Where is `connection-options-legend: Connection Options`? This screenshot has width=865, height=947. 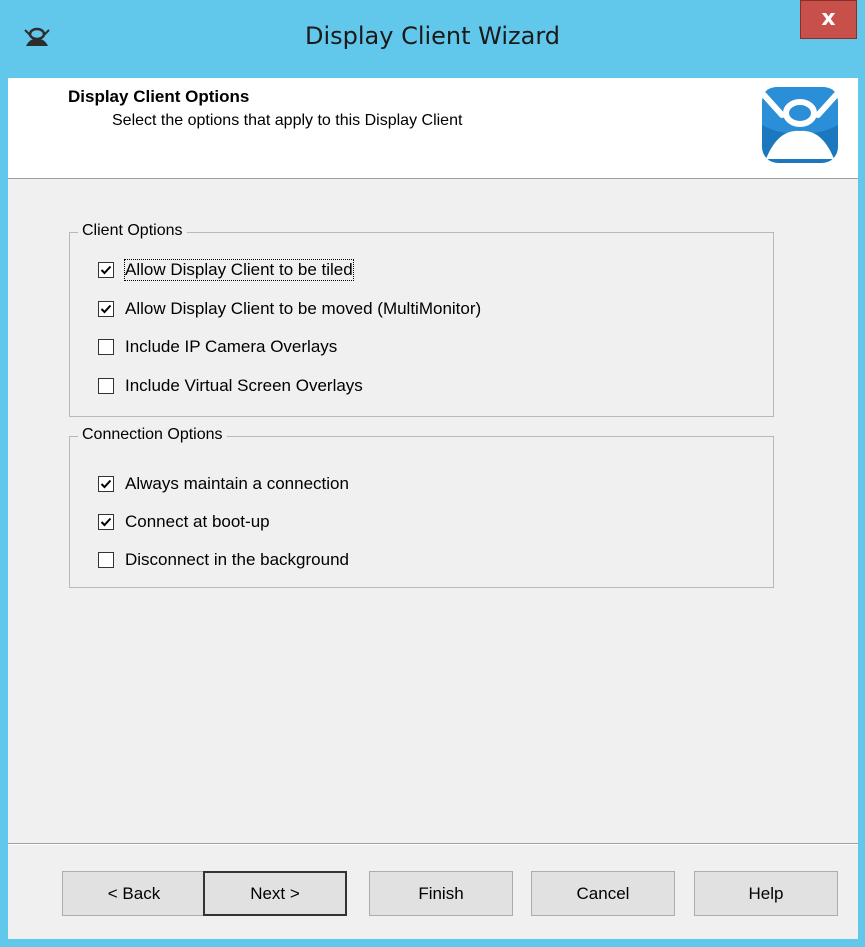 connection-options-legend: Connection Options is located at coordinates (152, 435).